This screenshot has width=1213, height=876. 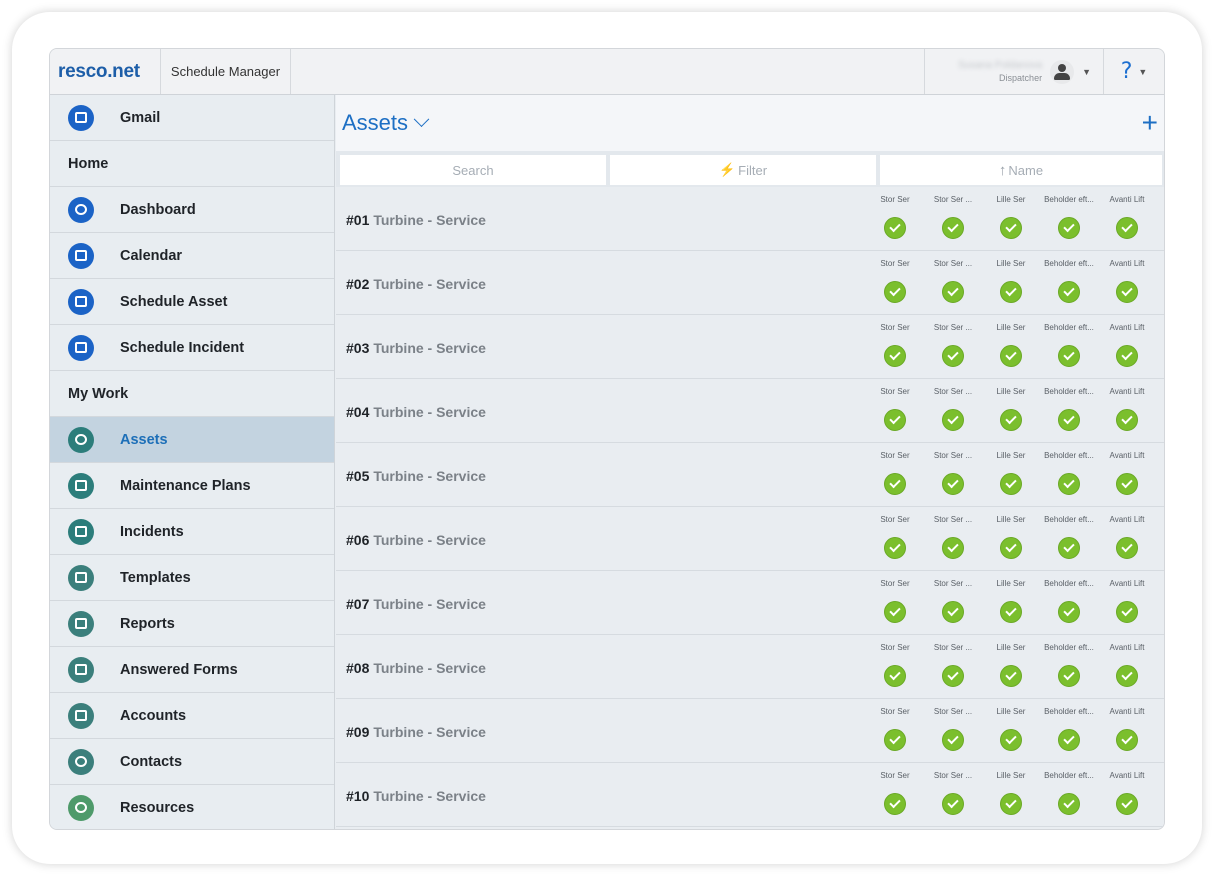 What do you see at coordinates (105, 71) in the screenshot?
I see `resco-logo: resco.net` at bounding box center [105, 71].